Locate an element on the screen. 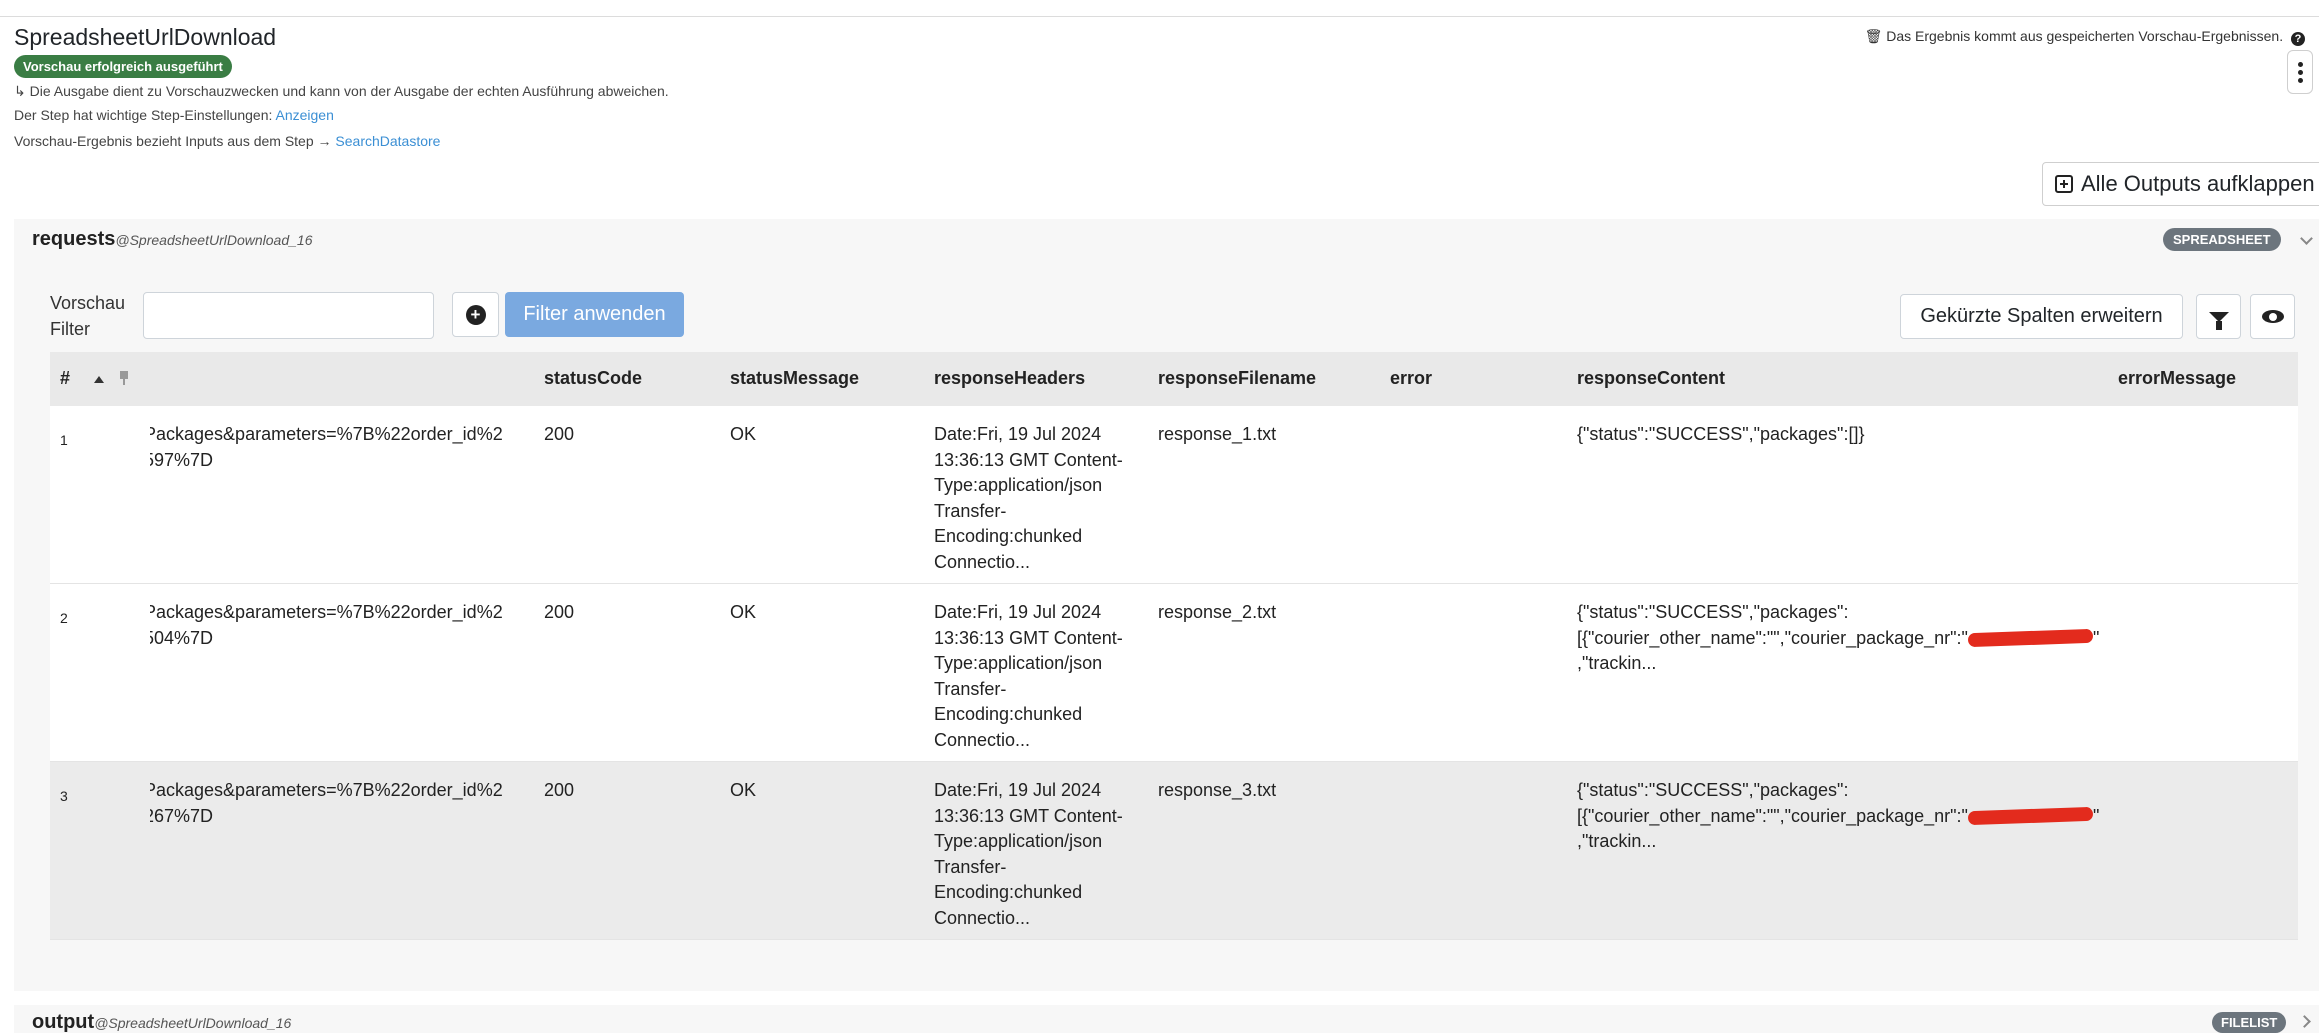  url-line: 267%7D is located at coordinates (182, 815).